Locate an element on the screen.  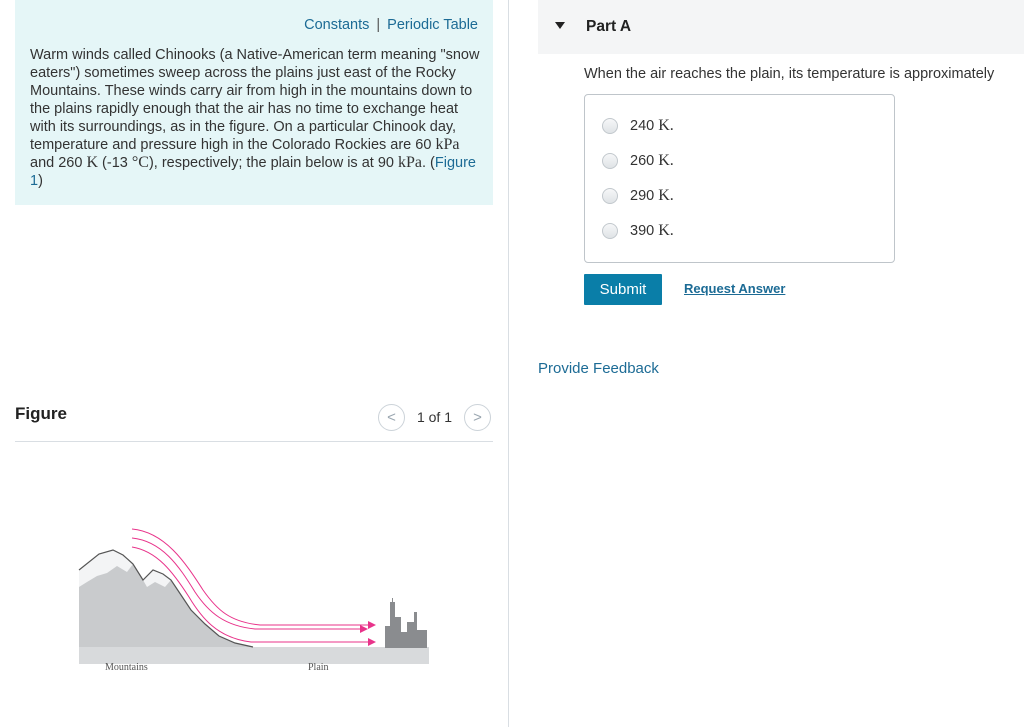
problem-text-part: ) is located at coordinates (40, 181).